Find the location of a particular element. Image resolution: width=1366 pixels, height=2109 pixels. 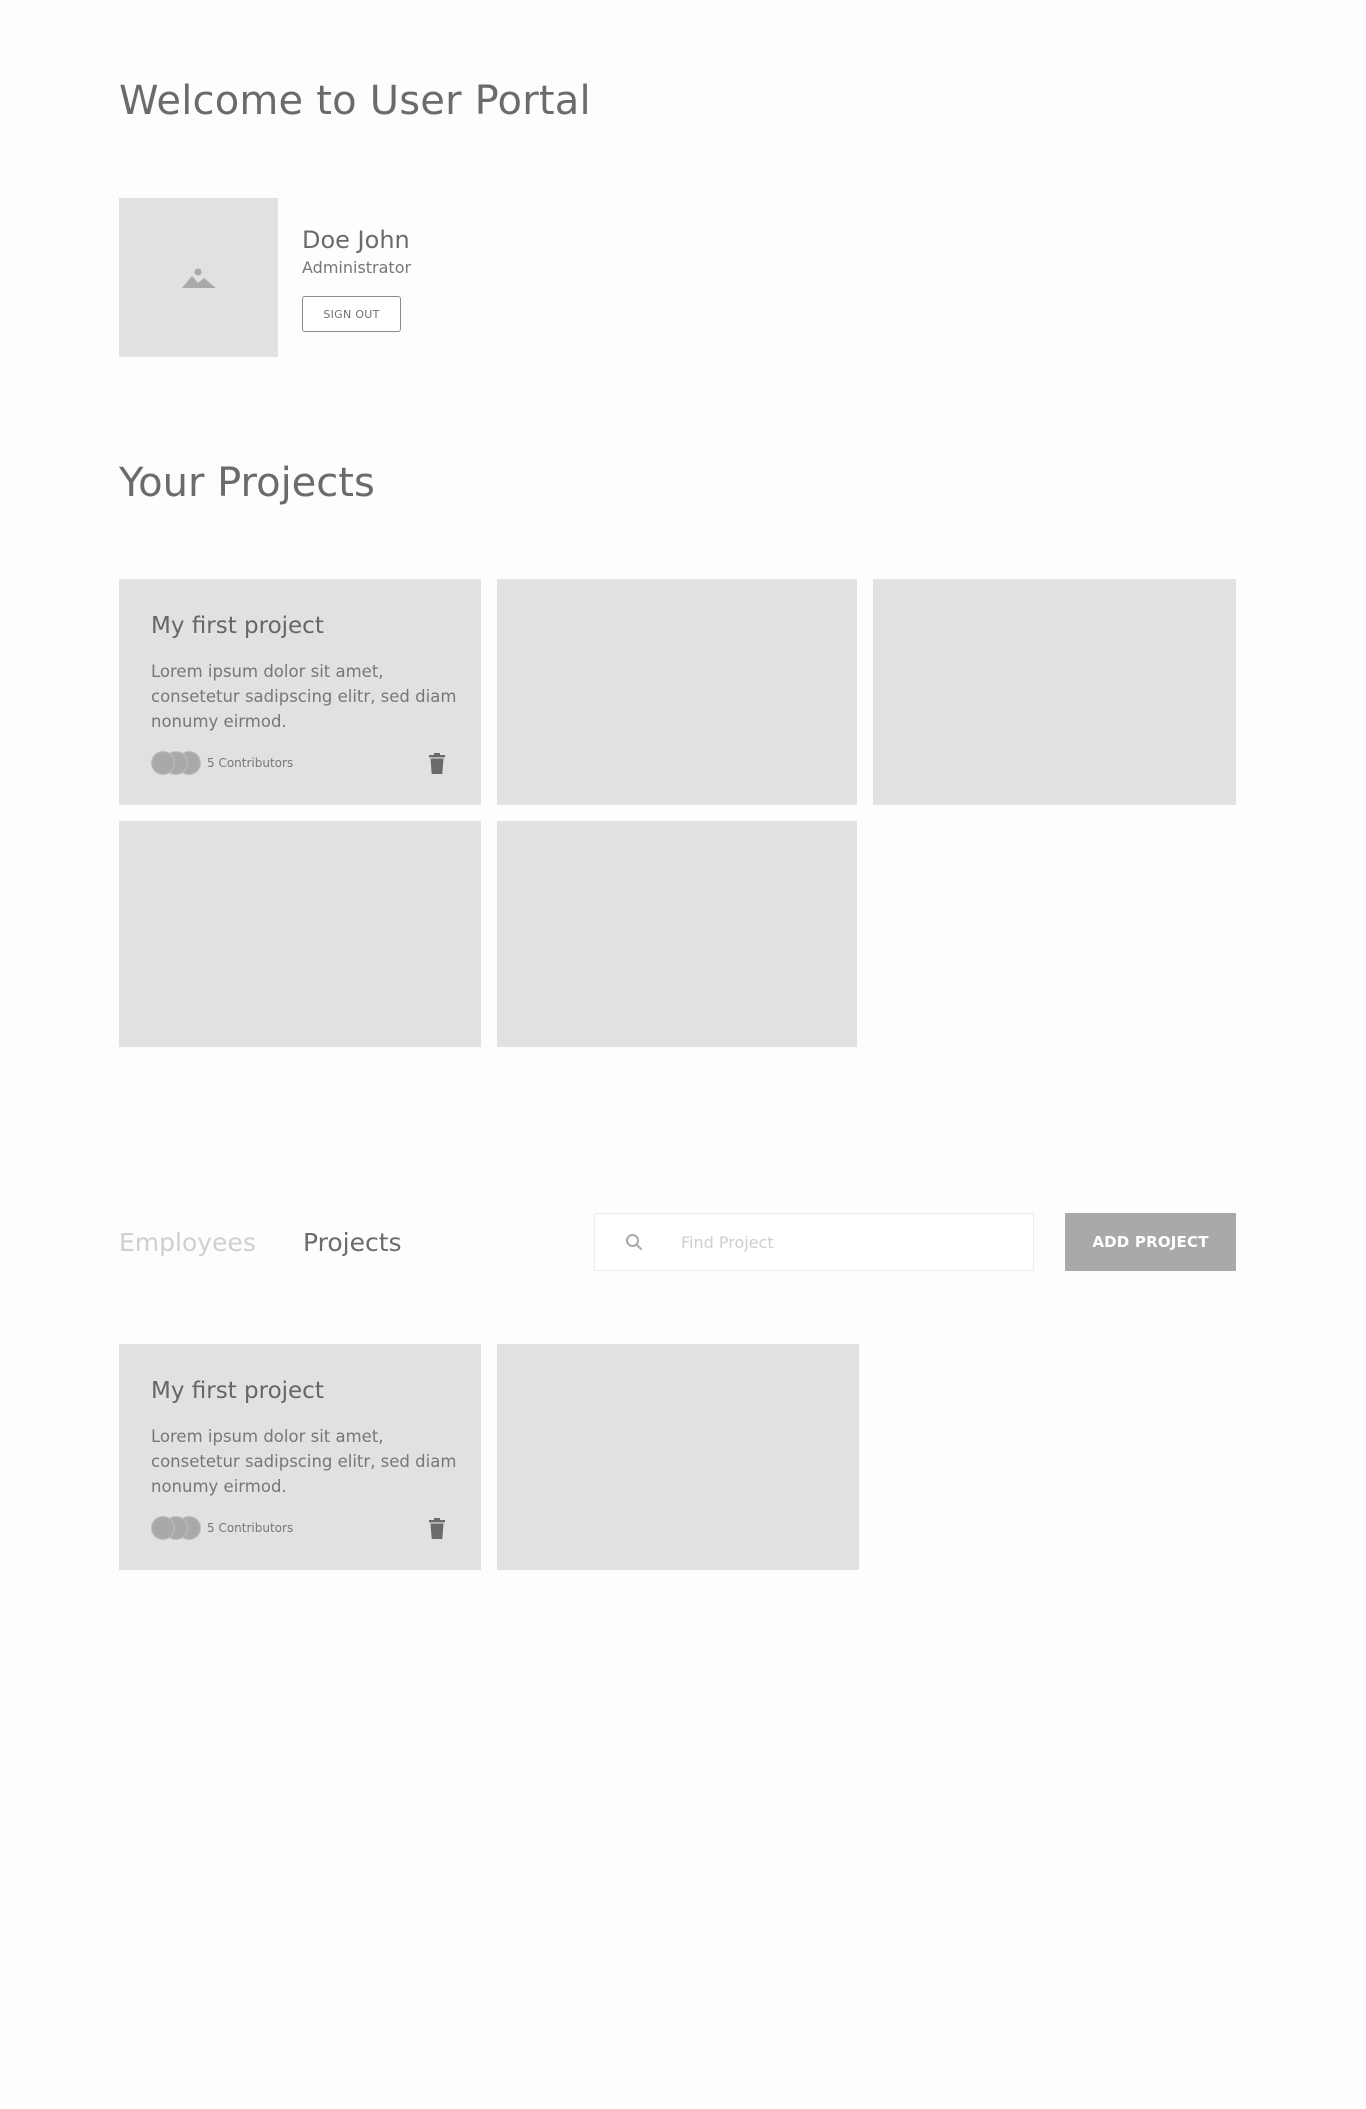

profile-role: Administrator is located at coordinates (357, 267).